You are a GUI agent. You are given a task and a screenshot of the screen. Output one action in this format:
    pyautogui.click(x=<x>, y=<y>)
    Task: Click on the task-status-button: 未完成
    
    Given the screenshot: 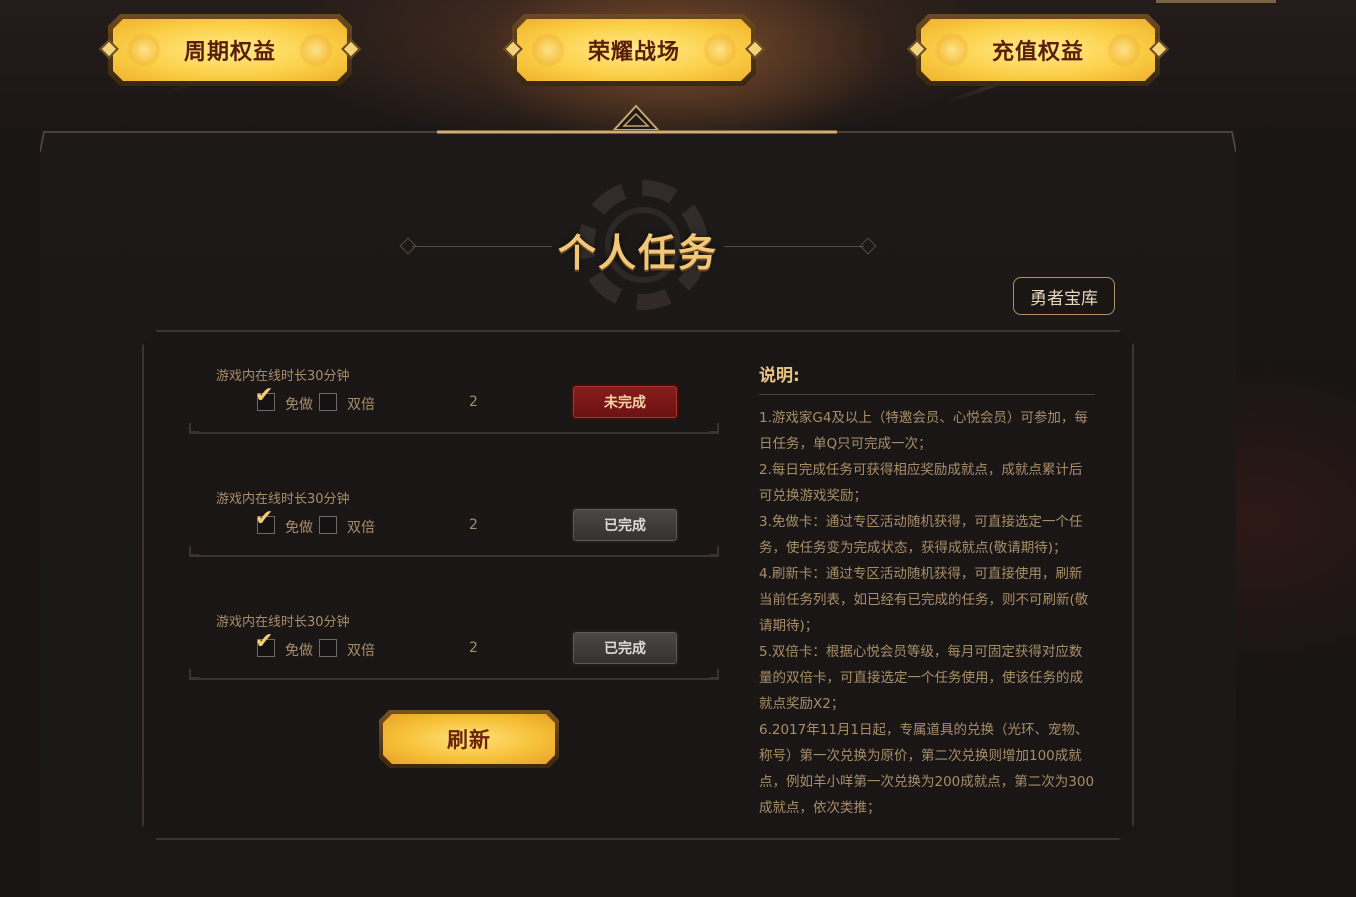 What is the action you would take?
    pyautogui.click(x=625, y=402)
    